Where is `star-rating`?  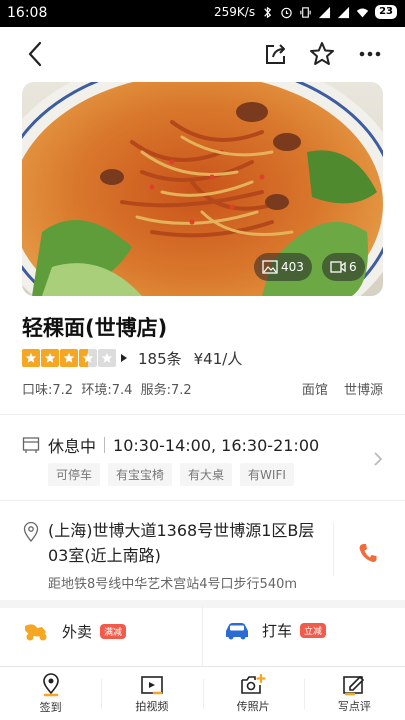 star-rating is located at coordinates (69, 358).